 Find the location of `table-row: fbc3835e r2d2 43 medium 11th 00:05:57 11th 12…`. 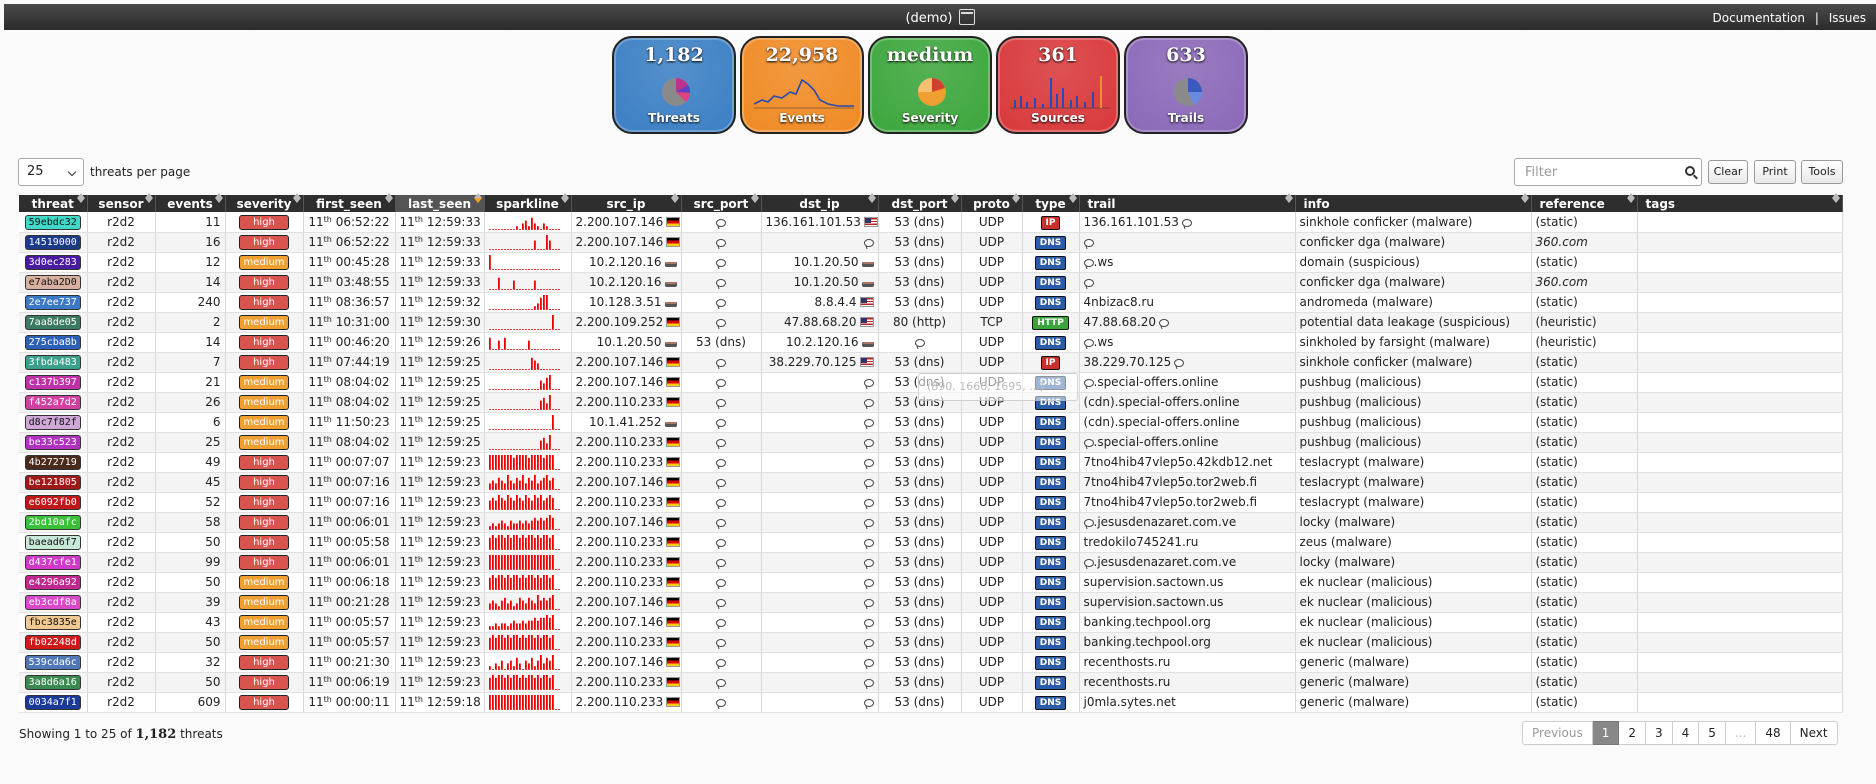

table-row: fbc3835e r2d2 43 medium 11th 00:05:57 11th 12… is located at coordinates (931, 622).